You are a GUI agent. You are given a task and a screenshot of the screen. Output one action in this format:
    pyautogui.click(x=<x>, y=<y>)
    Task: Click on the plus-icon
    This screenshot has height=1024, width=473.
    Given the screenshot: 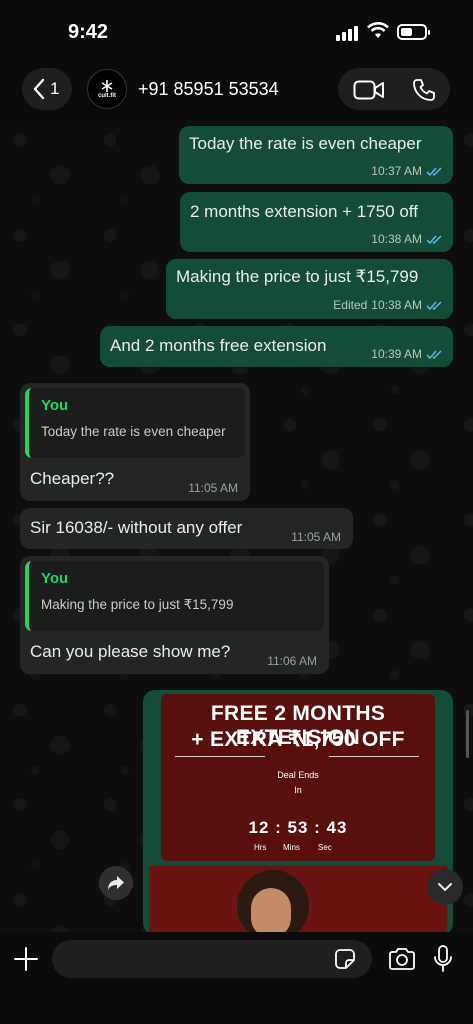 What is the action you would take?
    pyautogui.click(x=26, y=959)
    